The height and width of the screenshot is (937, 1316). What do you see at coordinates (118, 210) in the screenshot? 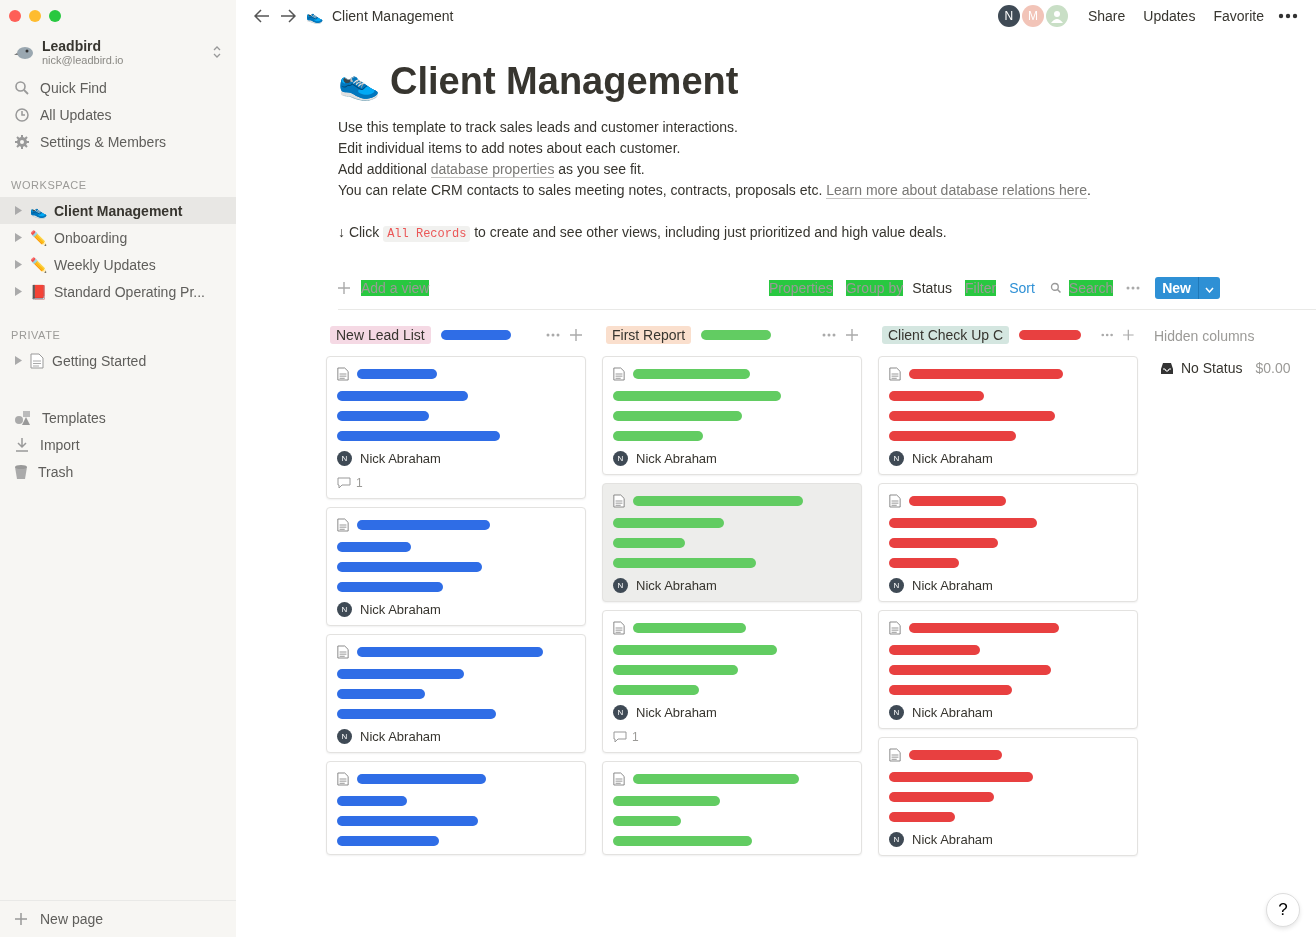
I see `sidebar-page: 👟 Client Management` at bounding box center [118, 210].